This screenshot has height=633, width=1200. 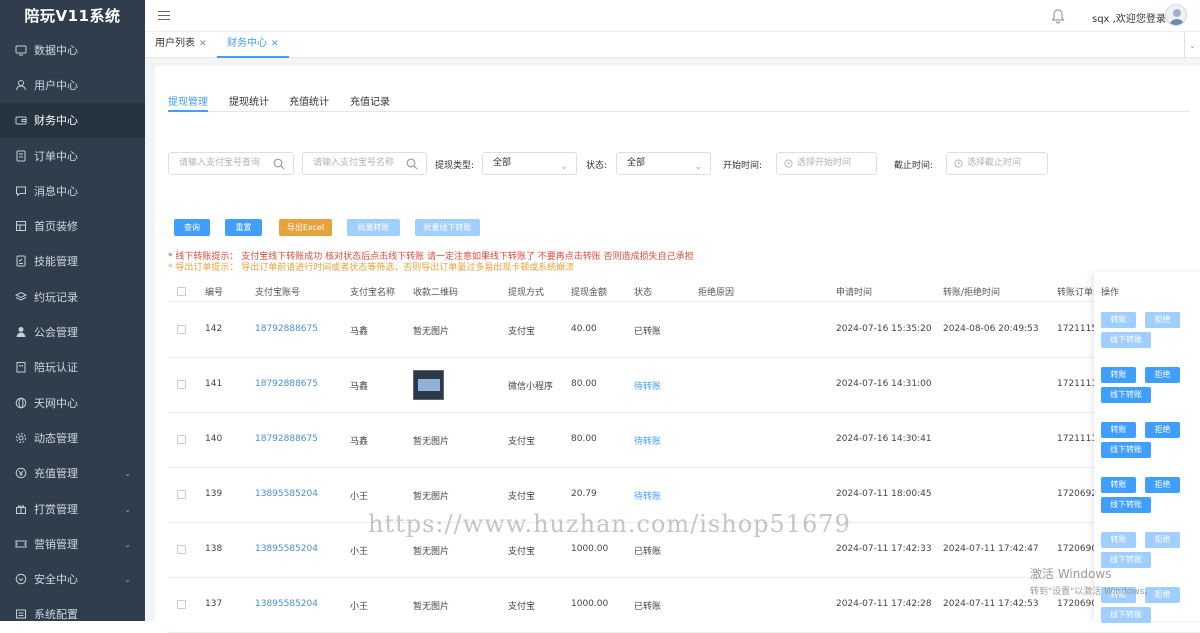 I want to click on user-icon, so click(x=21, y=85).